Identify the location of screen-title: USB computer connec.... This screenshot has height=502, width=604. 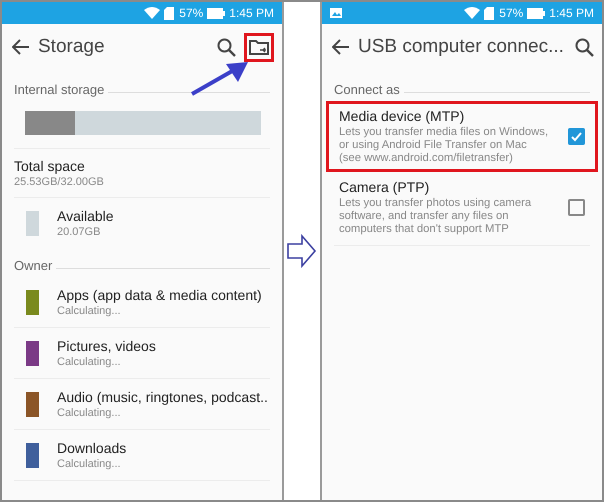
(461, 47).